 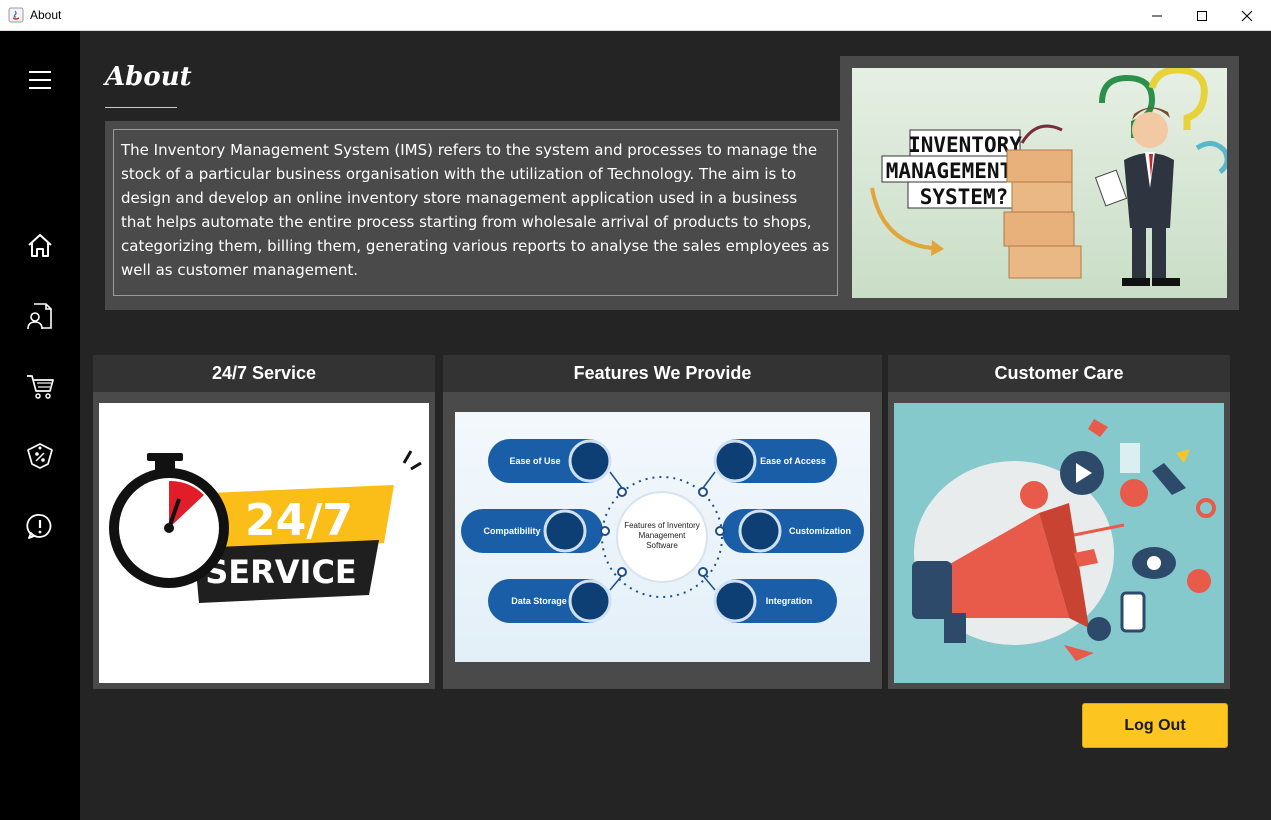 I want to click on cart-icon, so click(x=40, y=387).